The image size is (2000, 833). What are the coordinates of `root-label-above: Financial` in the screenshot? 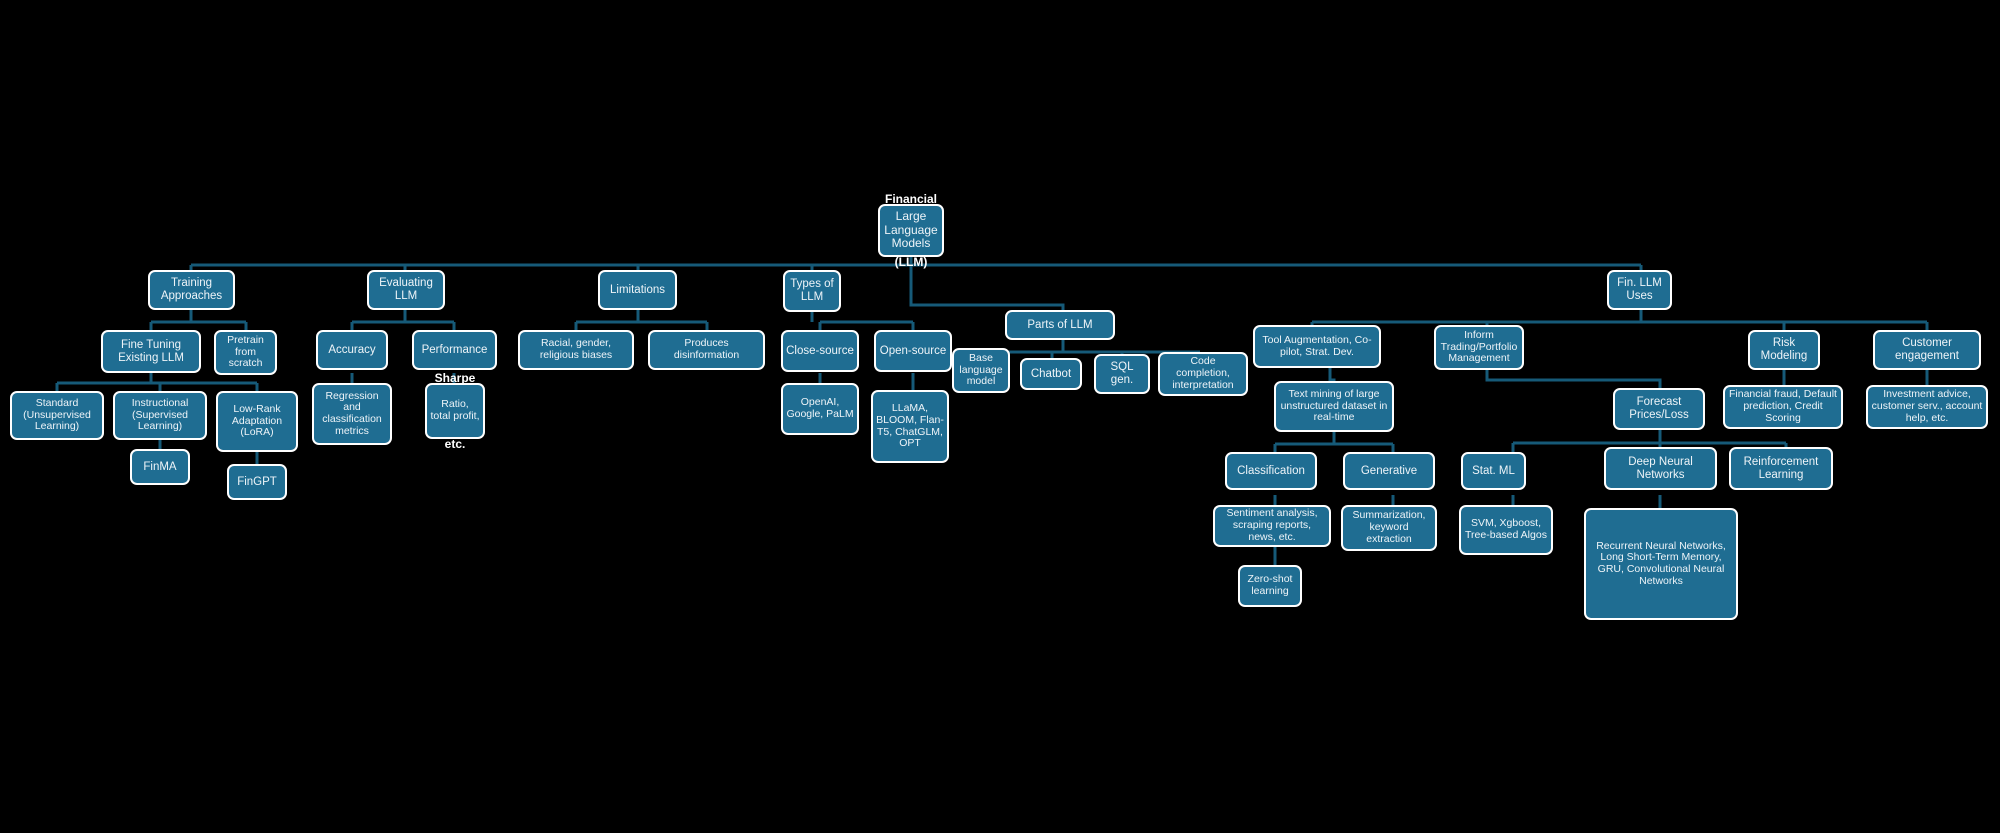 It's located at (910, 199).